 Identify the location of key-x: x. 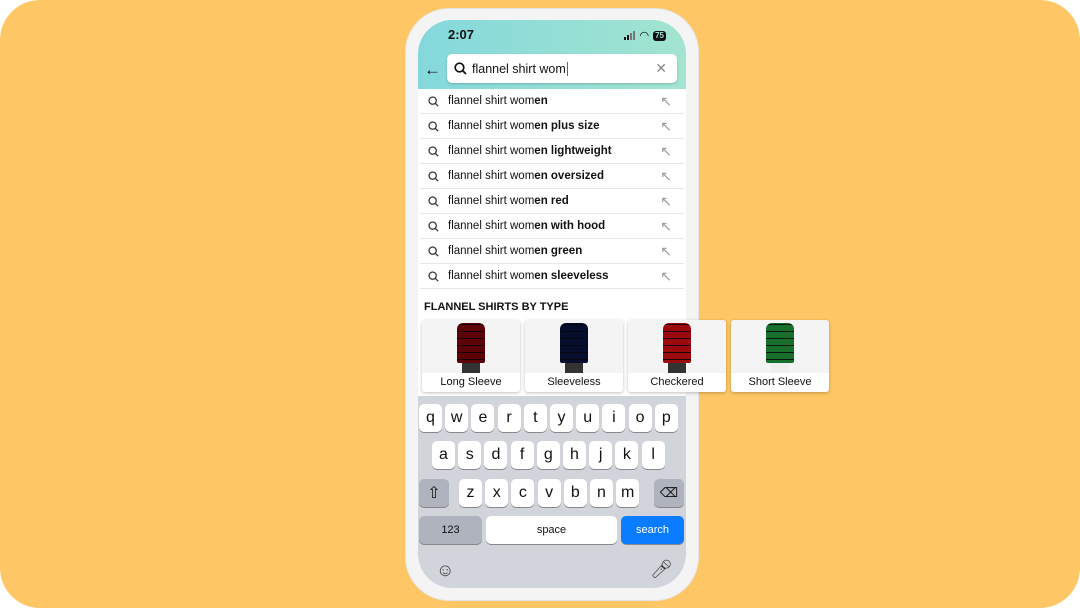
(497, 493).